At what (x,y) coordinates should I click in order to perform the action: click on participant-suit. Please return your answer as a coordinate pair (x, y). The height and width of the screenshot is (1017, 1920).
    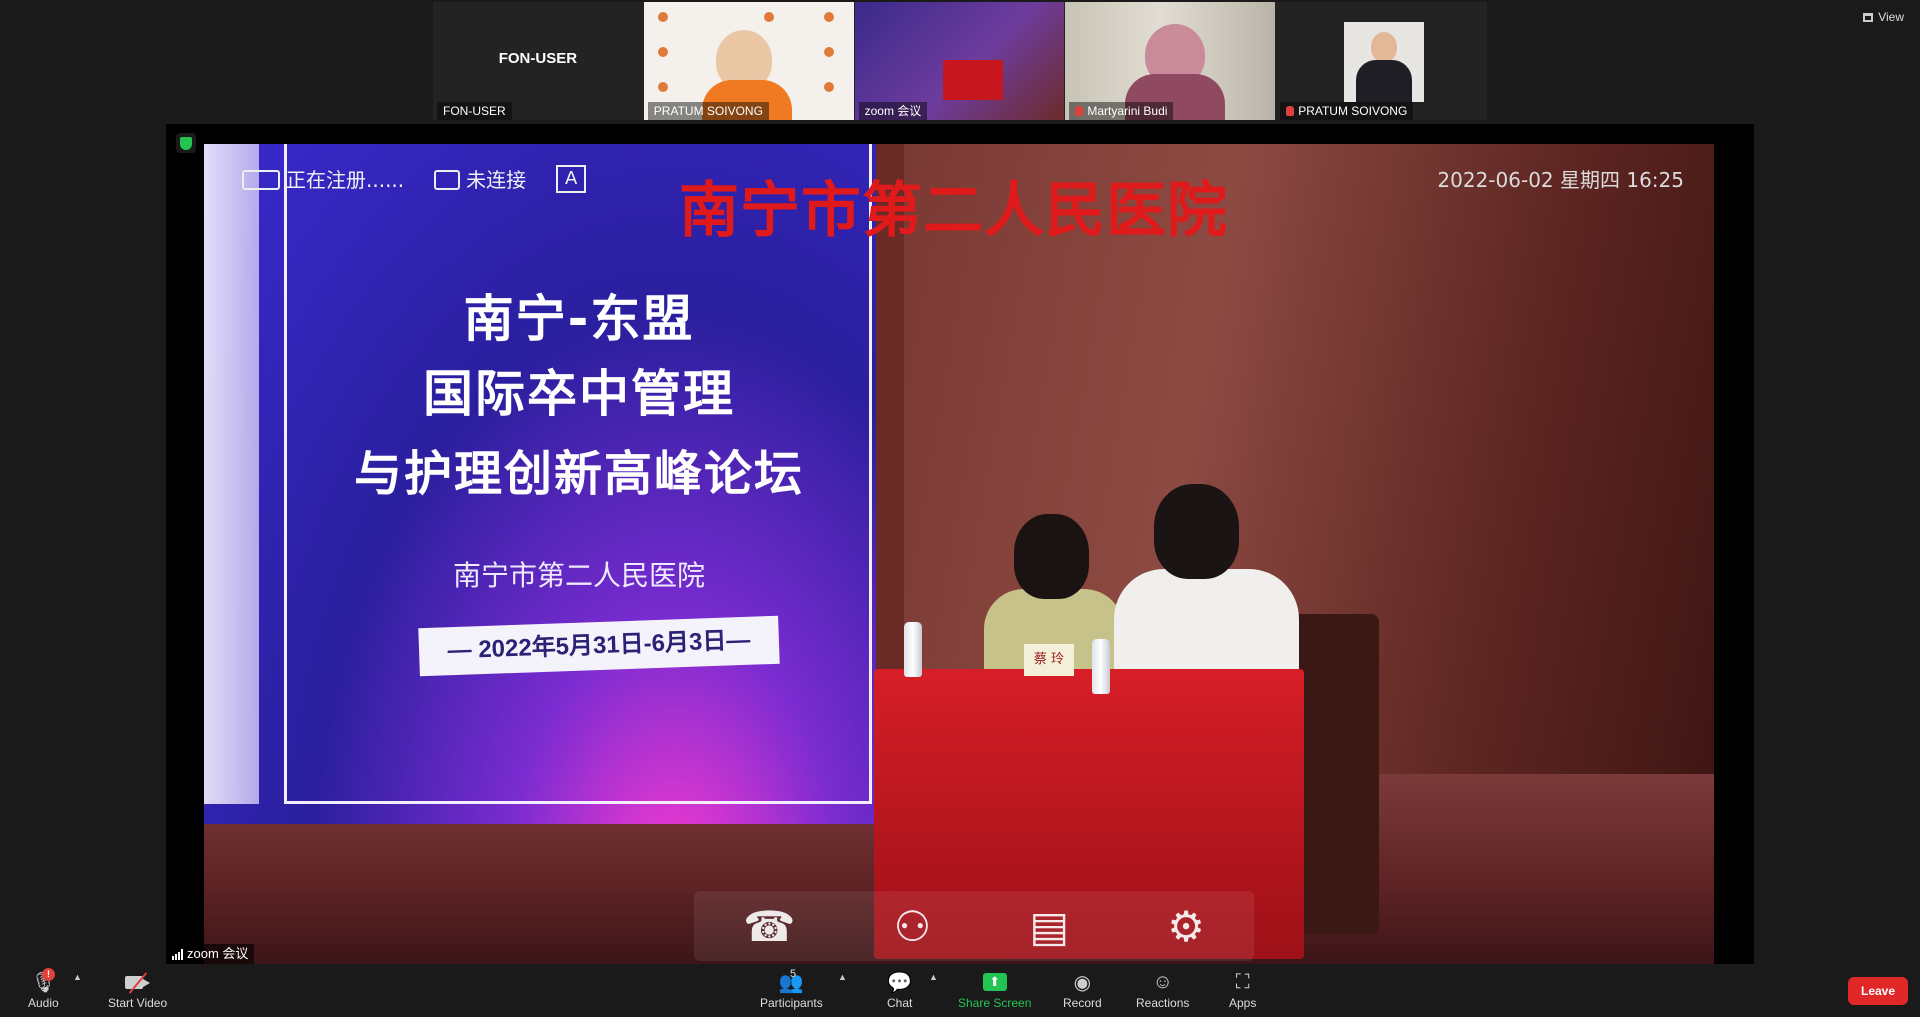
    Looking at the image, I should click on (1384, 81).